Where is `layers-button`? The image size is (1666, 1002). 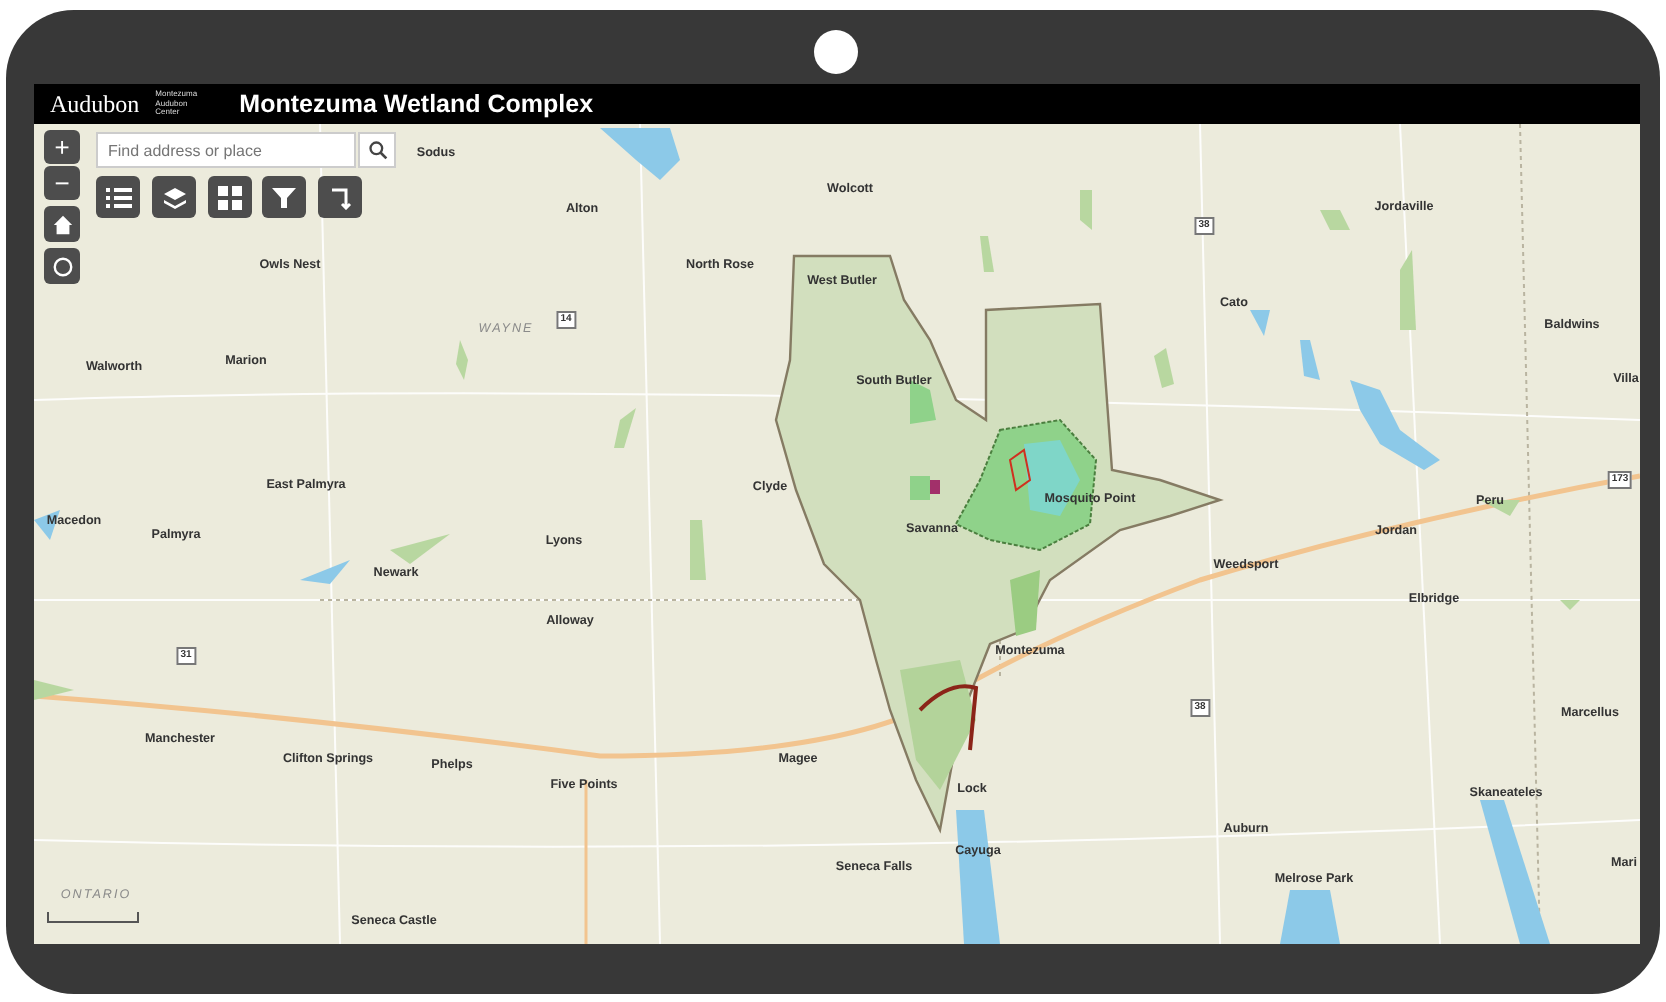
layers-button is located at coordinates (174, 197).